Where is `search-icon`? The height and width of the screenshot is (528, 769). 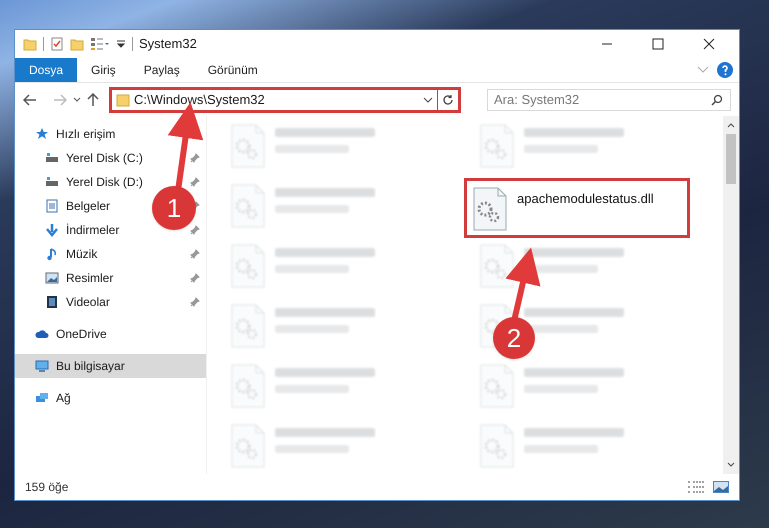 search-icon is located at coordinates (717, 100).